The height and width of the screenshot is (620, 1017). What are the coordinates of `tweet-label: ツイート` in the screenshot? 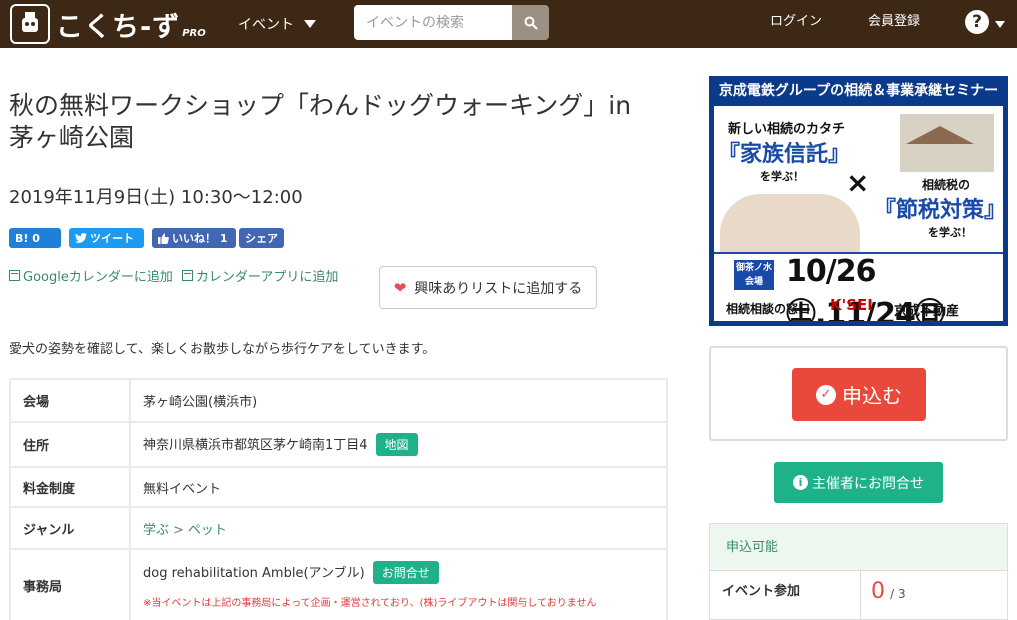 It's located at (112, 238).